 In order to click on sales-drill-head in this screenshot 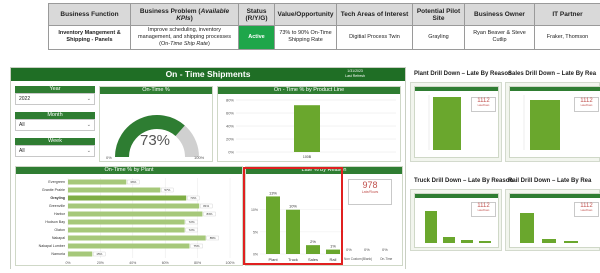, I will do `click(555, 89)`.